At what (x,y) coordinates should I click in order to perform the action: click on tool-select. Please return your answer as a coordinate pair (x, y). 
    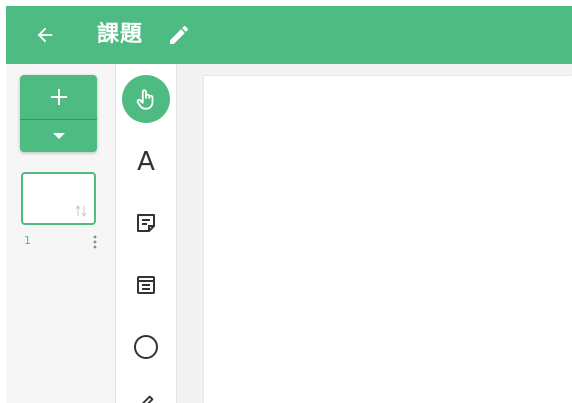
    Looking at the image, I should click on (146, 99).